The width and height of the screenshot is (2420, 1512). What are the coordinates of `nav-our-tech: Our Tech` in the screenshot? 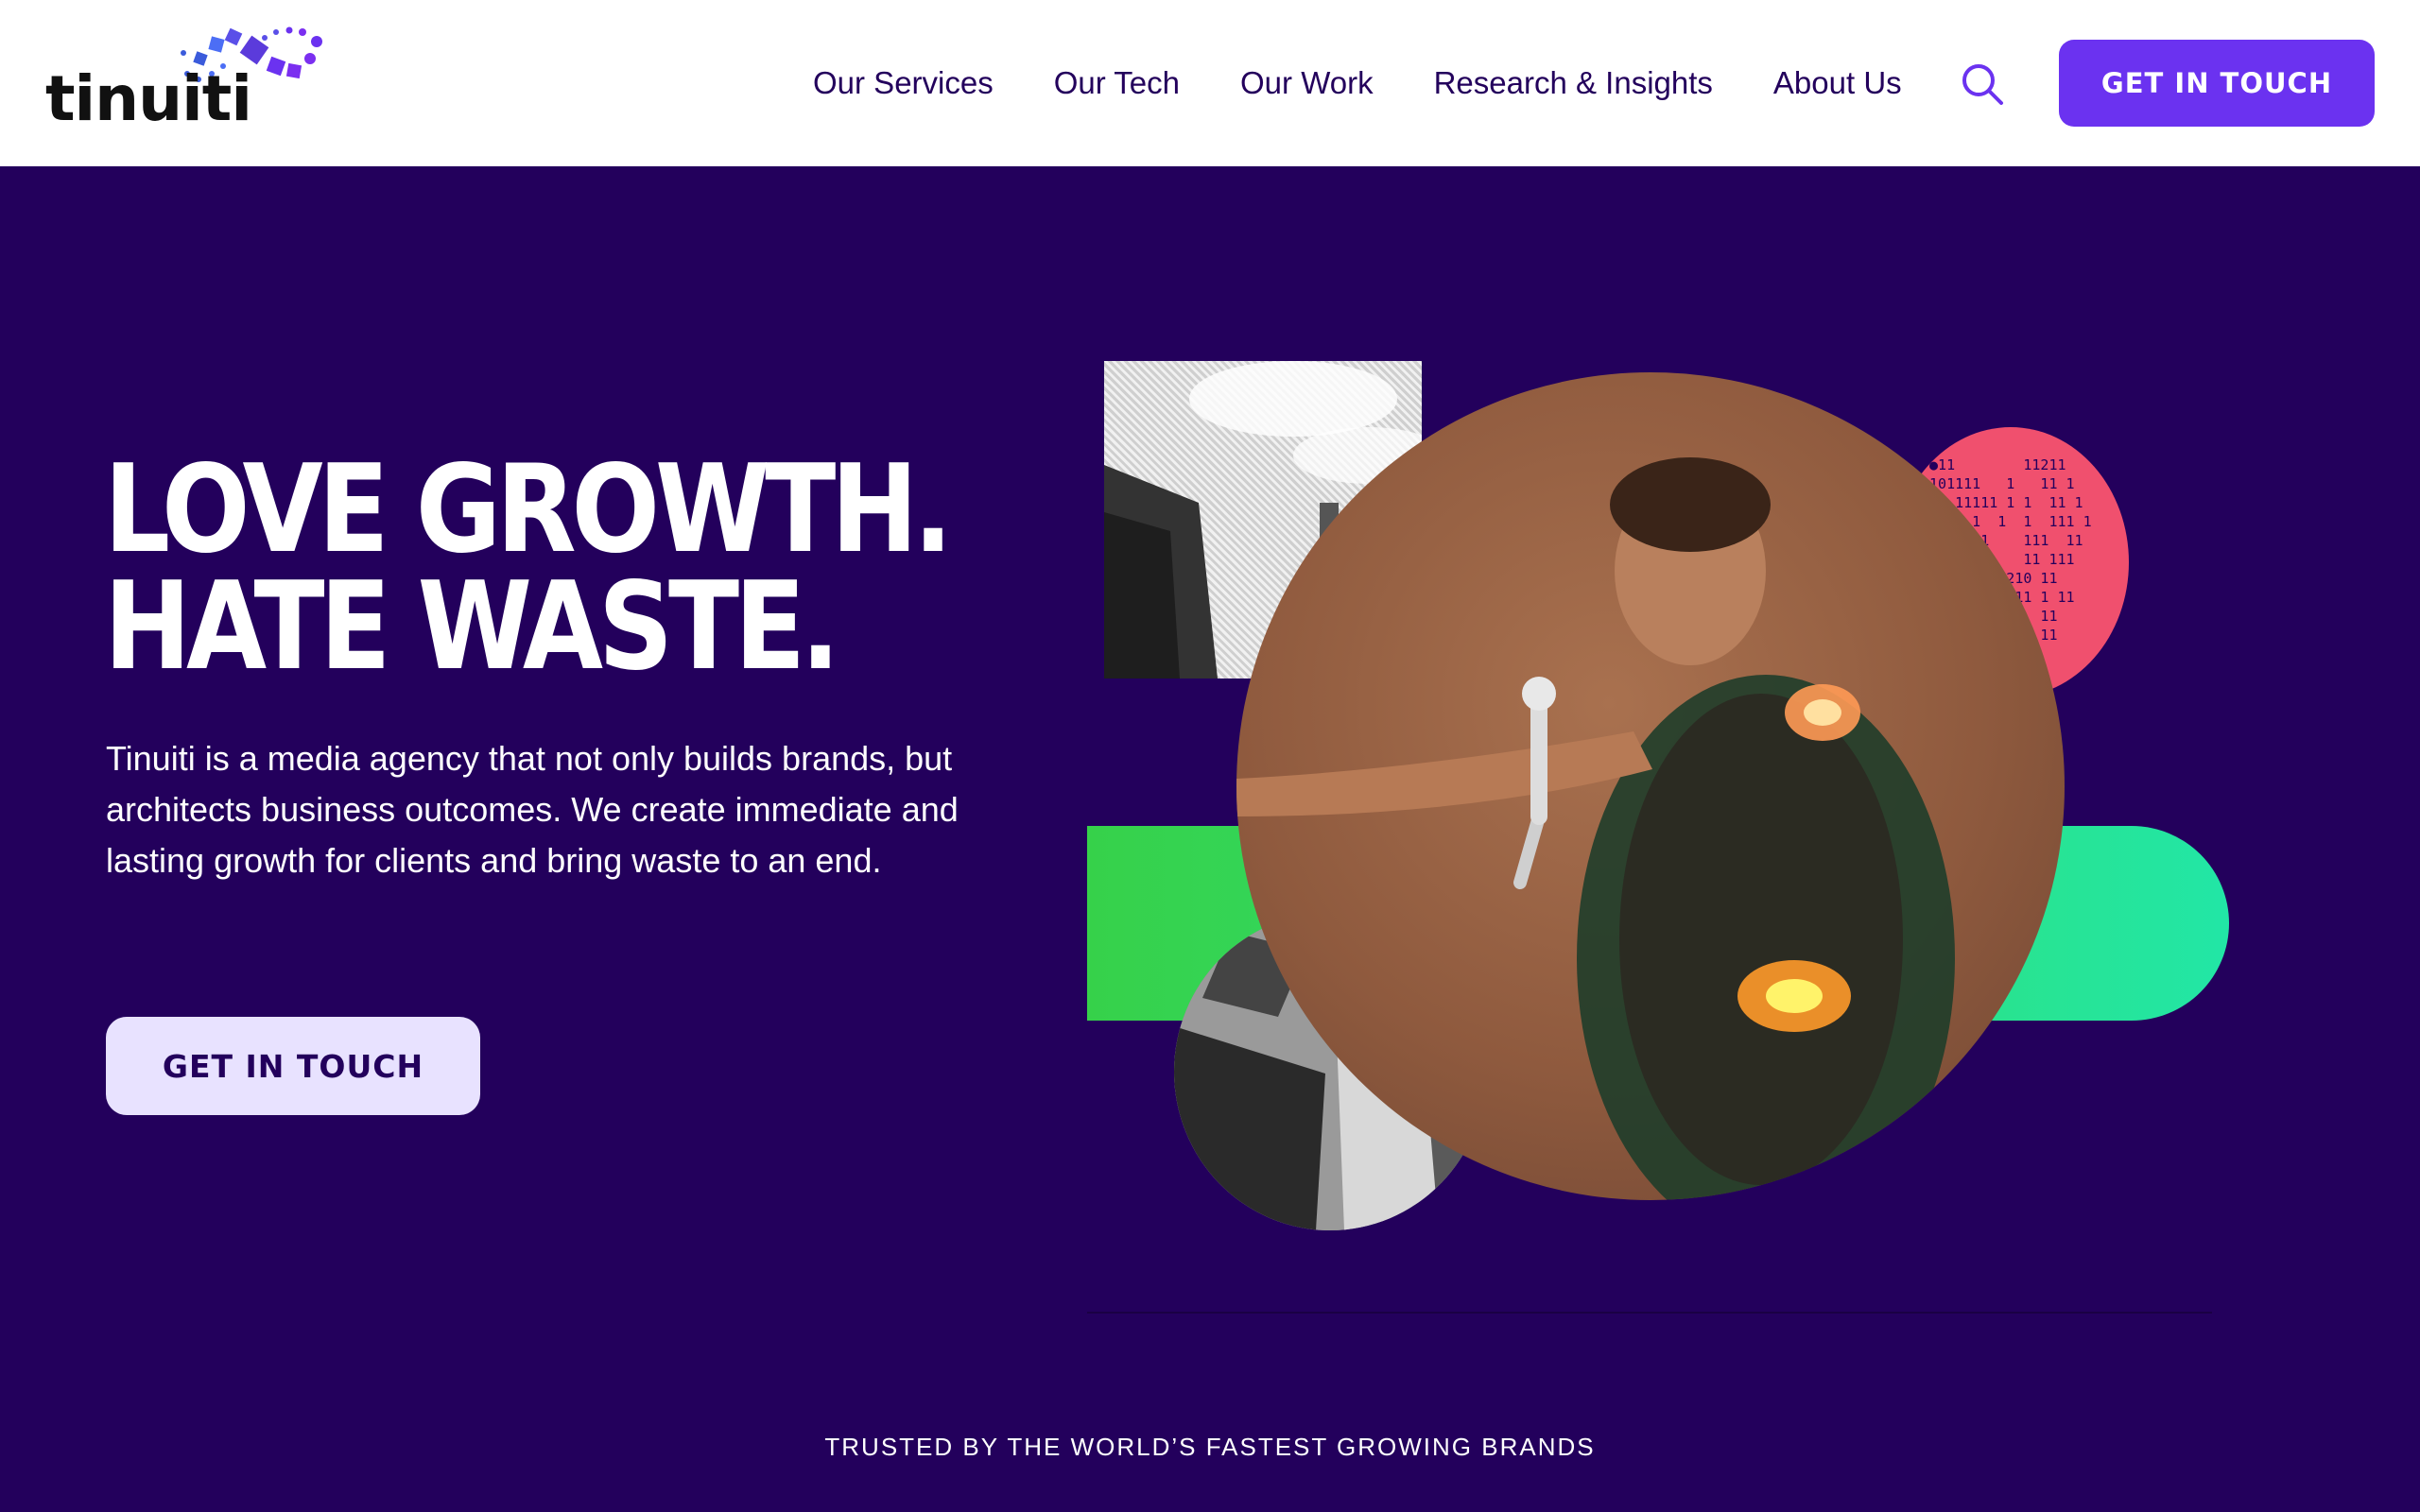 It's located at (1117, 83).